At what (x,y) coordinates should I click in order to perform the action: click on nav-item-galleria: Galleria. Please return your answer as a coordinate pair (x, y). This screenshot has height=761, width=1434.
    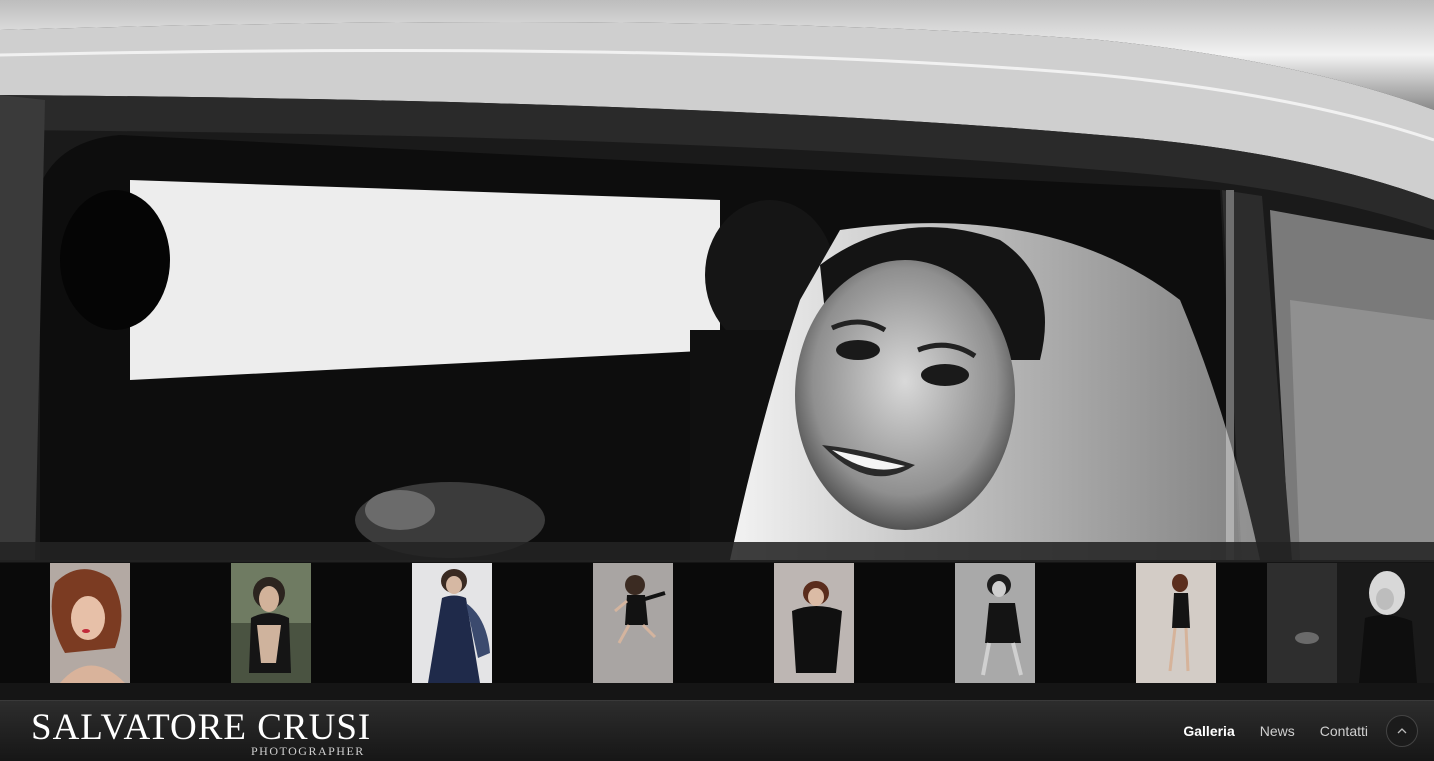
    Looking at the image, I should click on (1208, 731).